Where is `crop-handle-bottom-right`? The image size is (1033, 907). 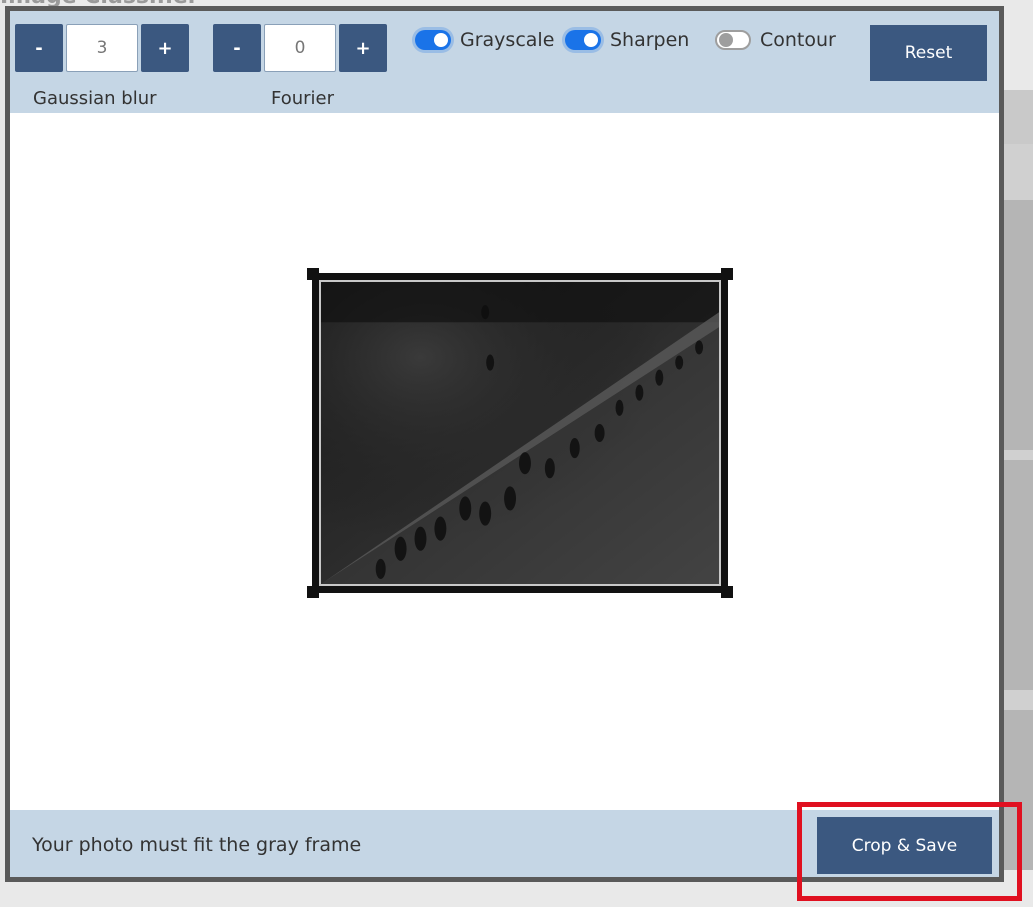
crop-handle-bottom-right is located at coordinates (727, 592).